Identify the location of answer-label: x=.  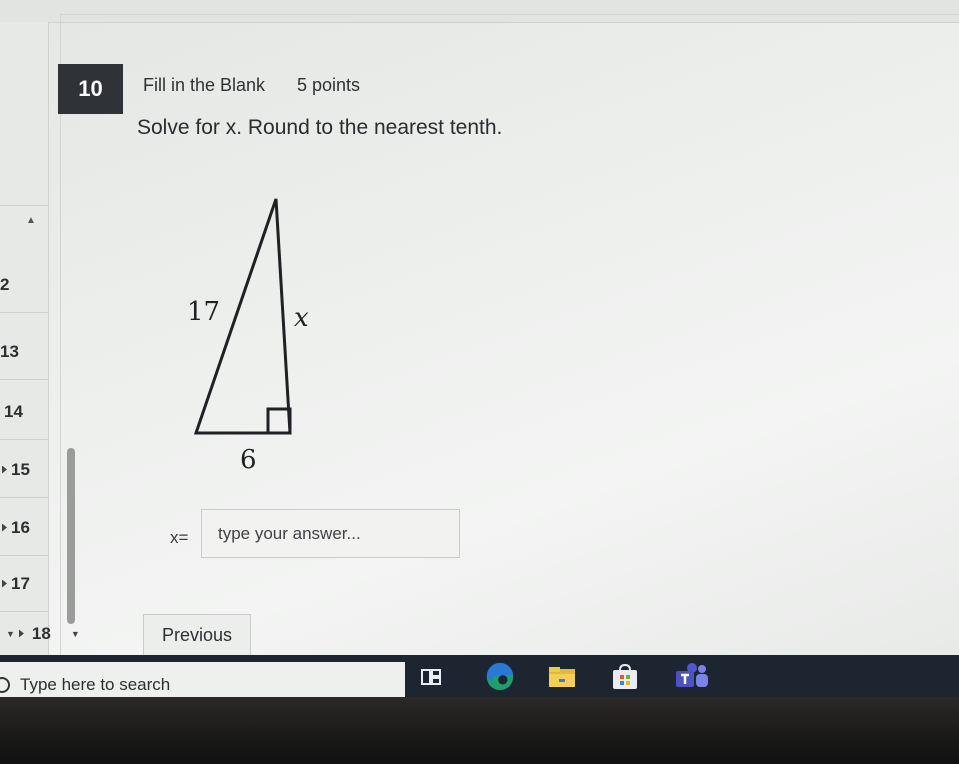
(179, 537).